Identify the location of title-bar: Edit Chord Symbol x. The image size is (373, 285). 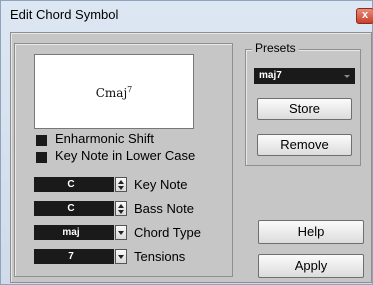
(187, 16).